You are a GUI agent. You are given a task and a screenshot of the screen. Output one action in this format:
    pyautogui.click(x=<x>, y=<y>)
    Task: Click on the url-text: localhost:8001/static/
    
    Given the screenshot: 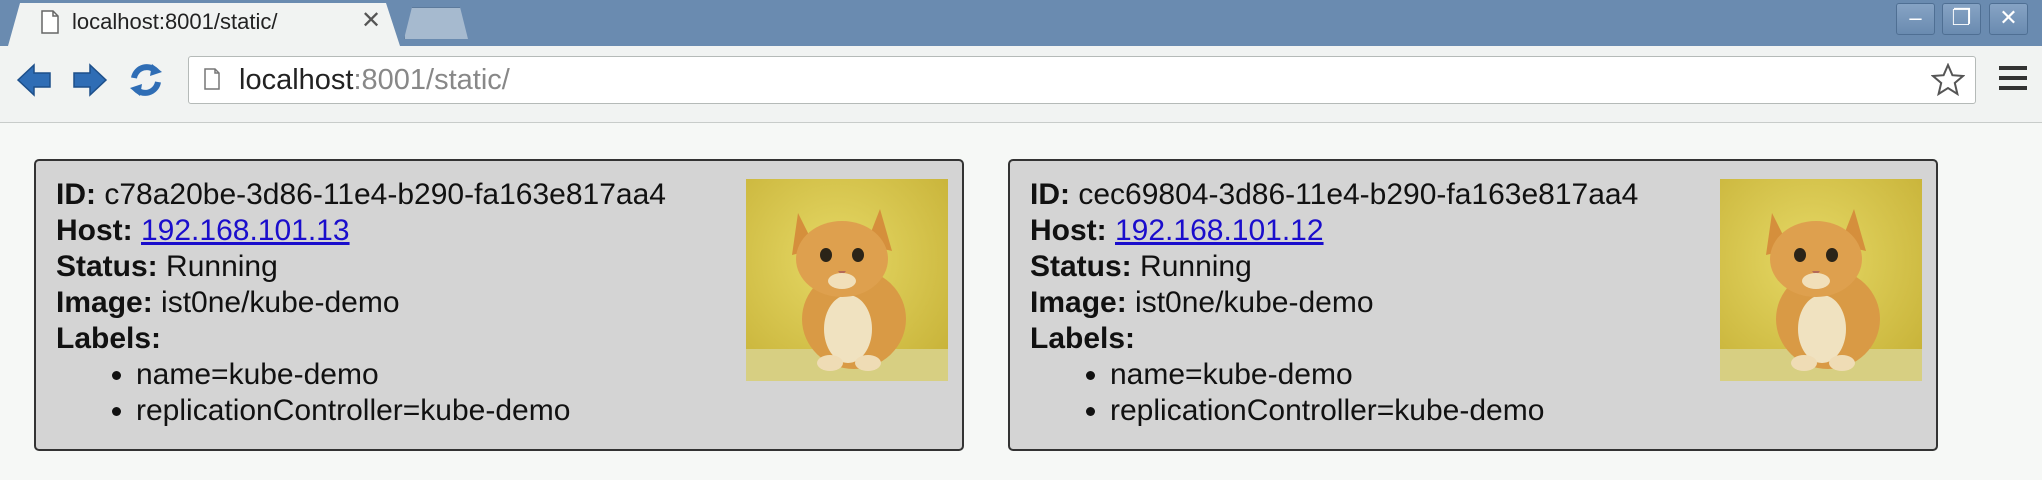 What is the action you would take?
    pyautogui.click(x=374, y=80)
    